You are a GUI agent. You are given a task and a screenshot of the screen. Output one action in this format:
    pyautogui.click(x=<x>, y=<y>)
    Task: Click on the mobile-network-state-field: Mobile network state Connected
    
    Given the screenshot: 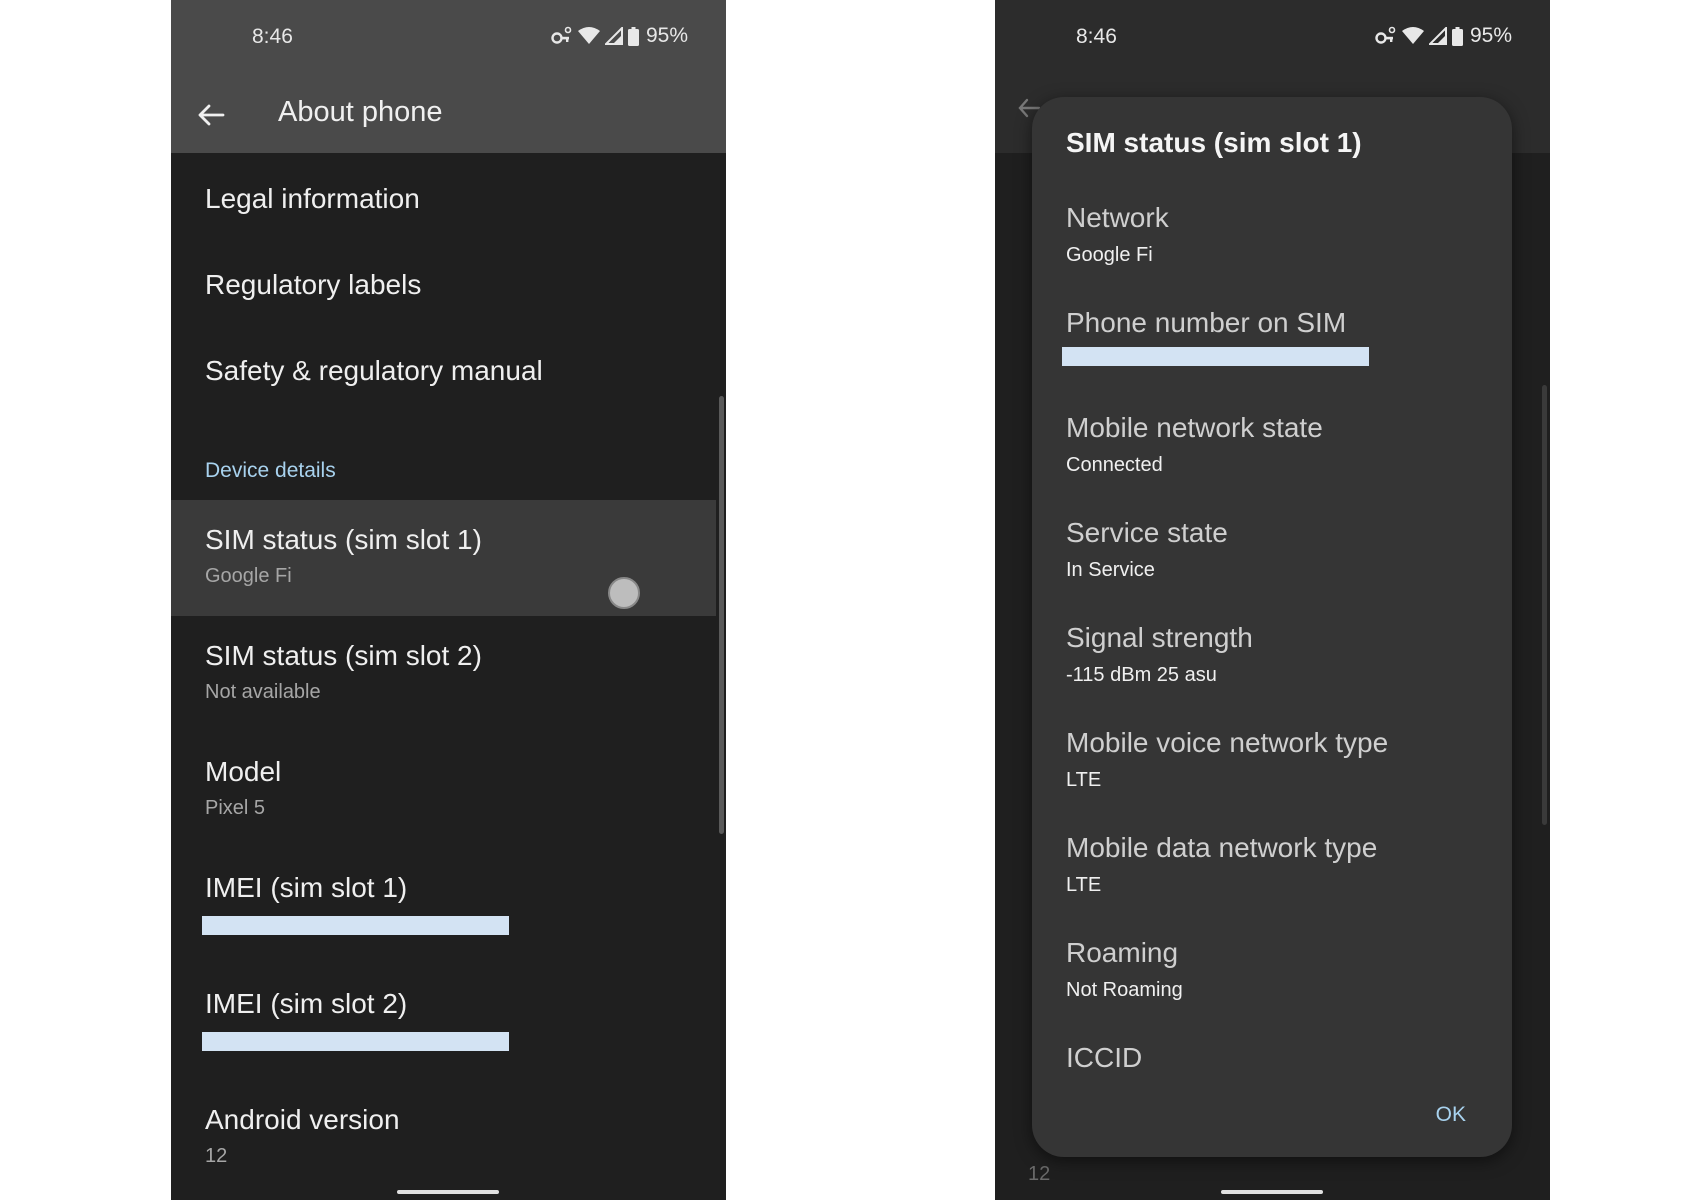 What is the action you would take?
    pyautogui.click(x=1276, y=444)
    